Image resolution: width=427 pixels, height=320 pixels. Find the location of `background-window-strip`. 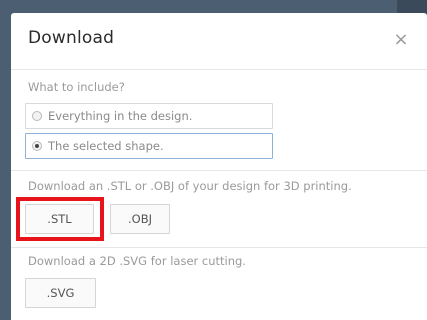

background-window-strip is located at coordinates (412, 7).